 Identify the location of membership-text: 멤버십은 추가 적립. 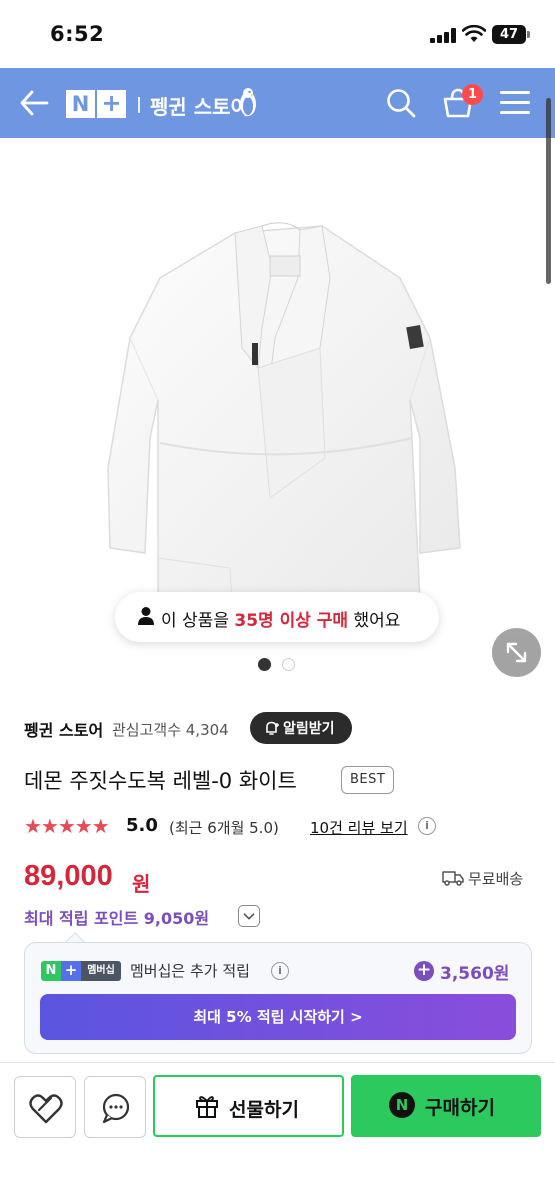
(190, 971).